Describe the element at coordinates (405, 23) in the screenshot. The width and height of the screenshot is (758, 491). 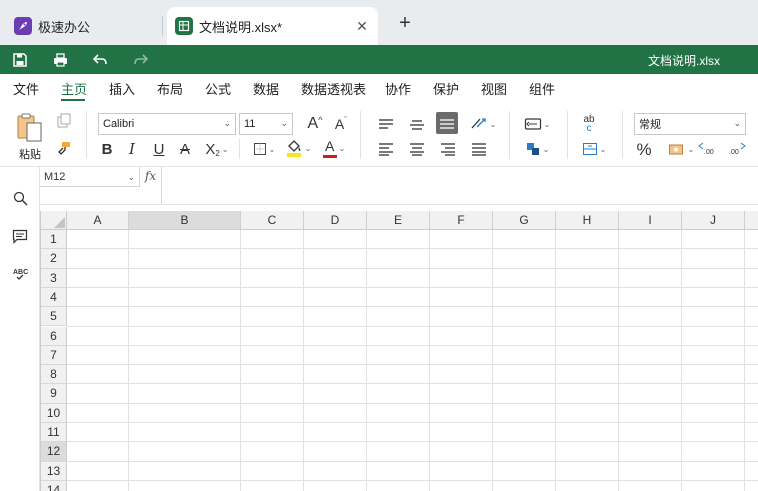
I see `new-tab-button: +` at that location.